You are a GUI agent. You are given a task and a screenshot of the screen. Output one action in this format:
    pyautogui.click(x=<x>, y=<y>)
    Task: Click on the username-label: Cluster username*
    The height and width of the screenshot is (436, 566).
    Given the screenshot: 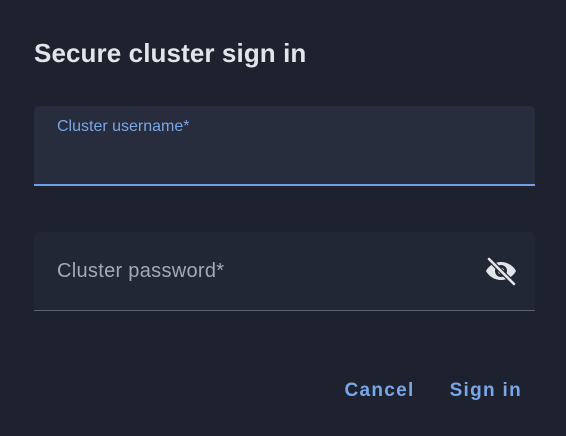 What is the action you would take?
    pyautogui.click(x=123, y=126)
    